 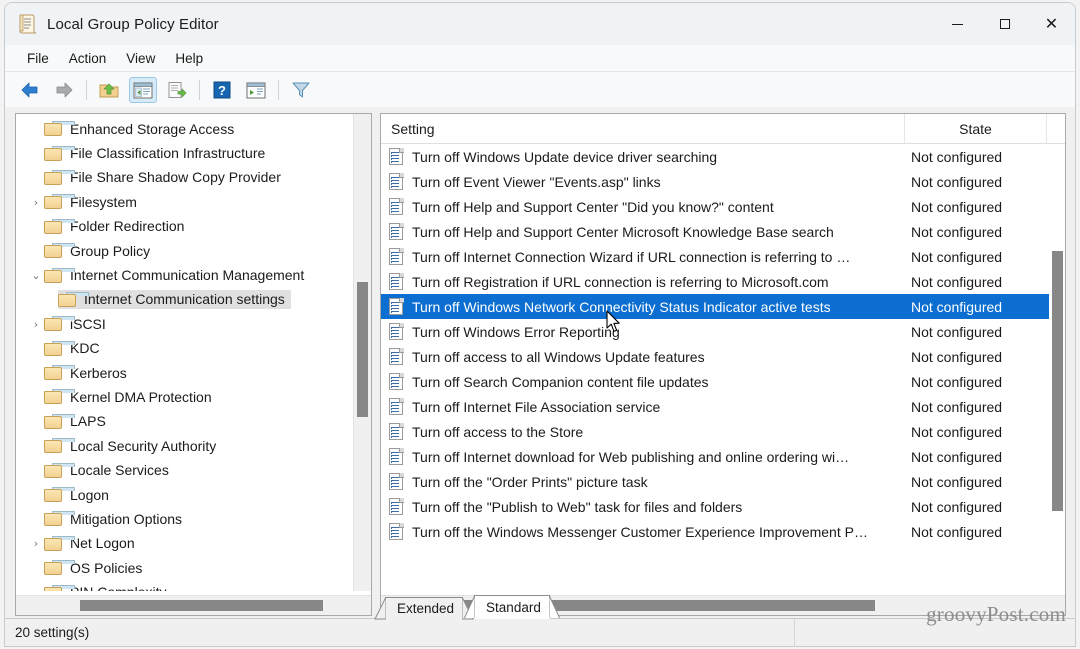 I want to click on tab-extended: Extended, so click(x=424, y=608).